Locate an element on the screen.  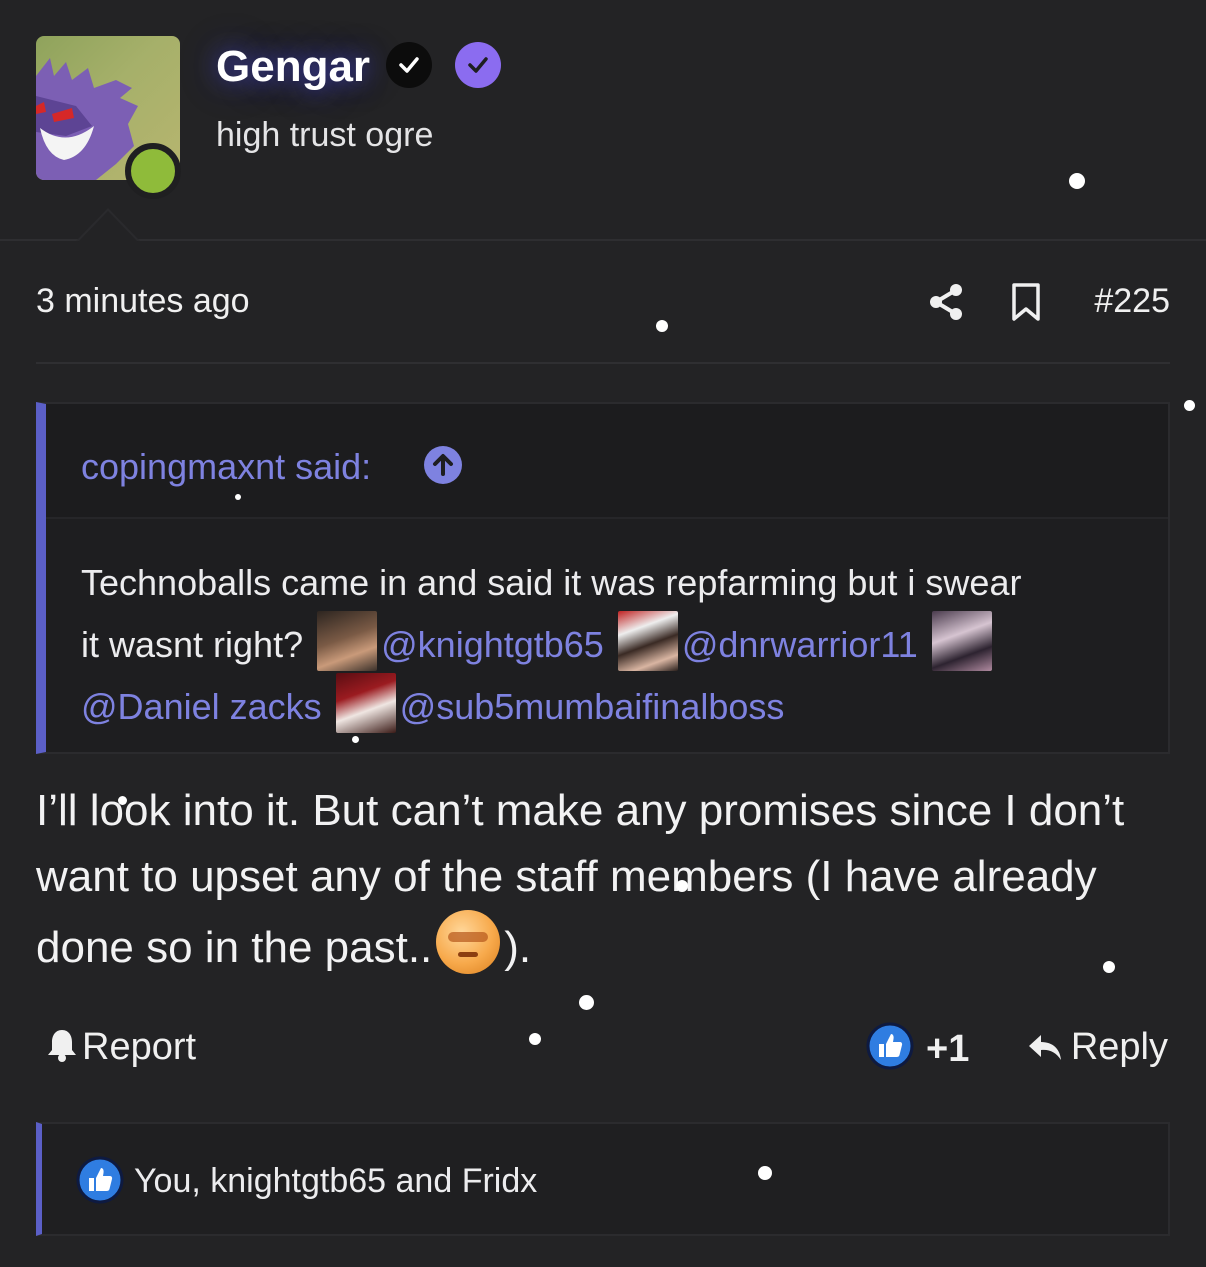
mention-link: @dnrwarrior11 is located at coordinates (800, 644).